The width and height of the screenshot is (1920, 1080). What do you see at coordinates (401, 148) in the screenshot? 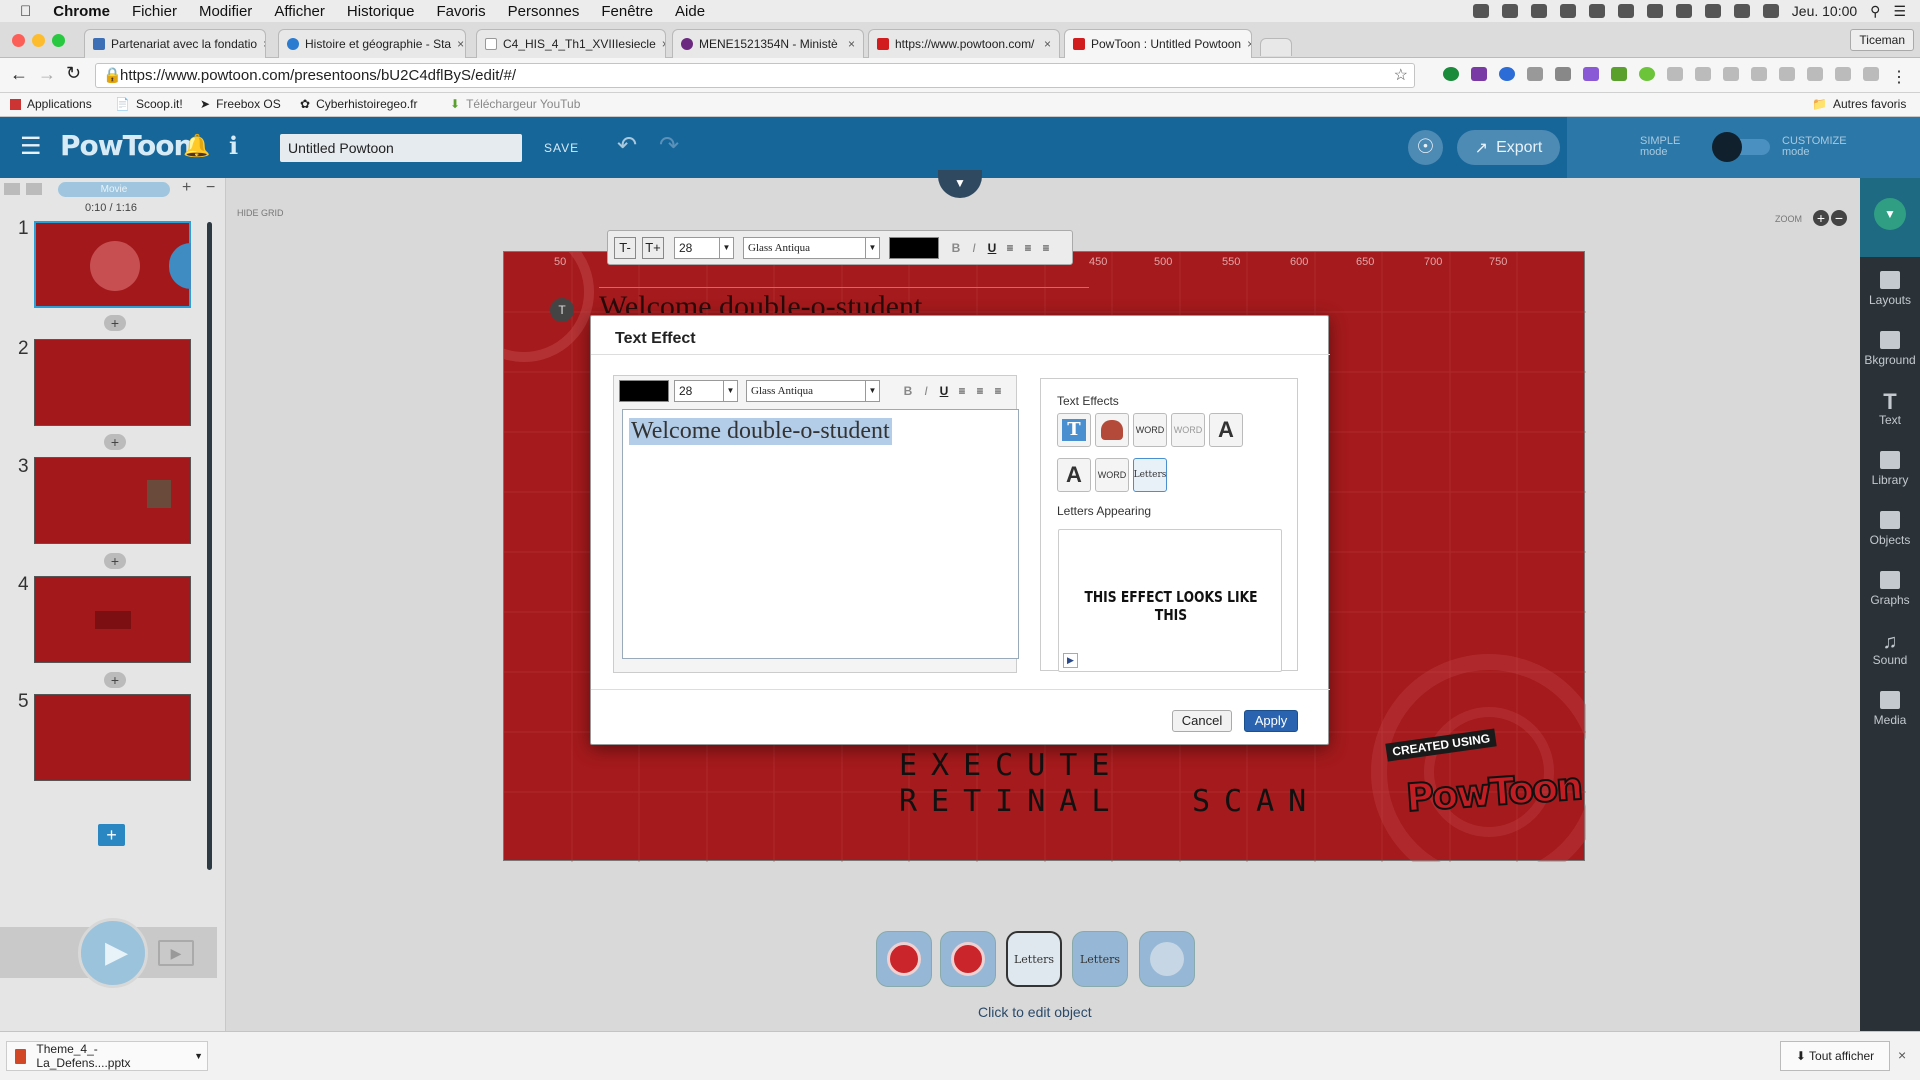
I see `powtoon-title-input: Untitled Powtoon` at bounding box center [401, 148].